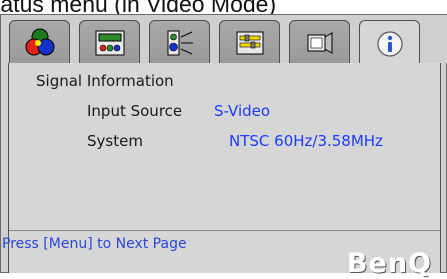 This screenshot has height=279, width=447. I want to click on tab-picture-advanced, so click(109, 42).